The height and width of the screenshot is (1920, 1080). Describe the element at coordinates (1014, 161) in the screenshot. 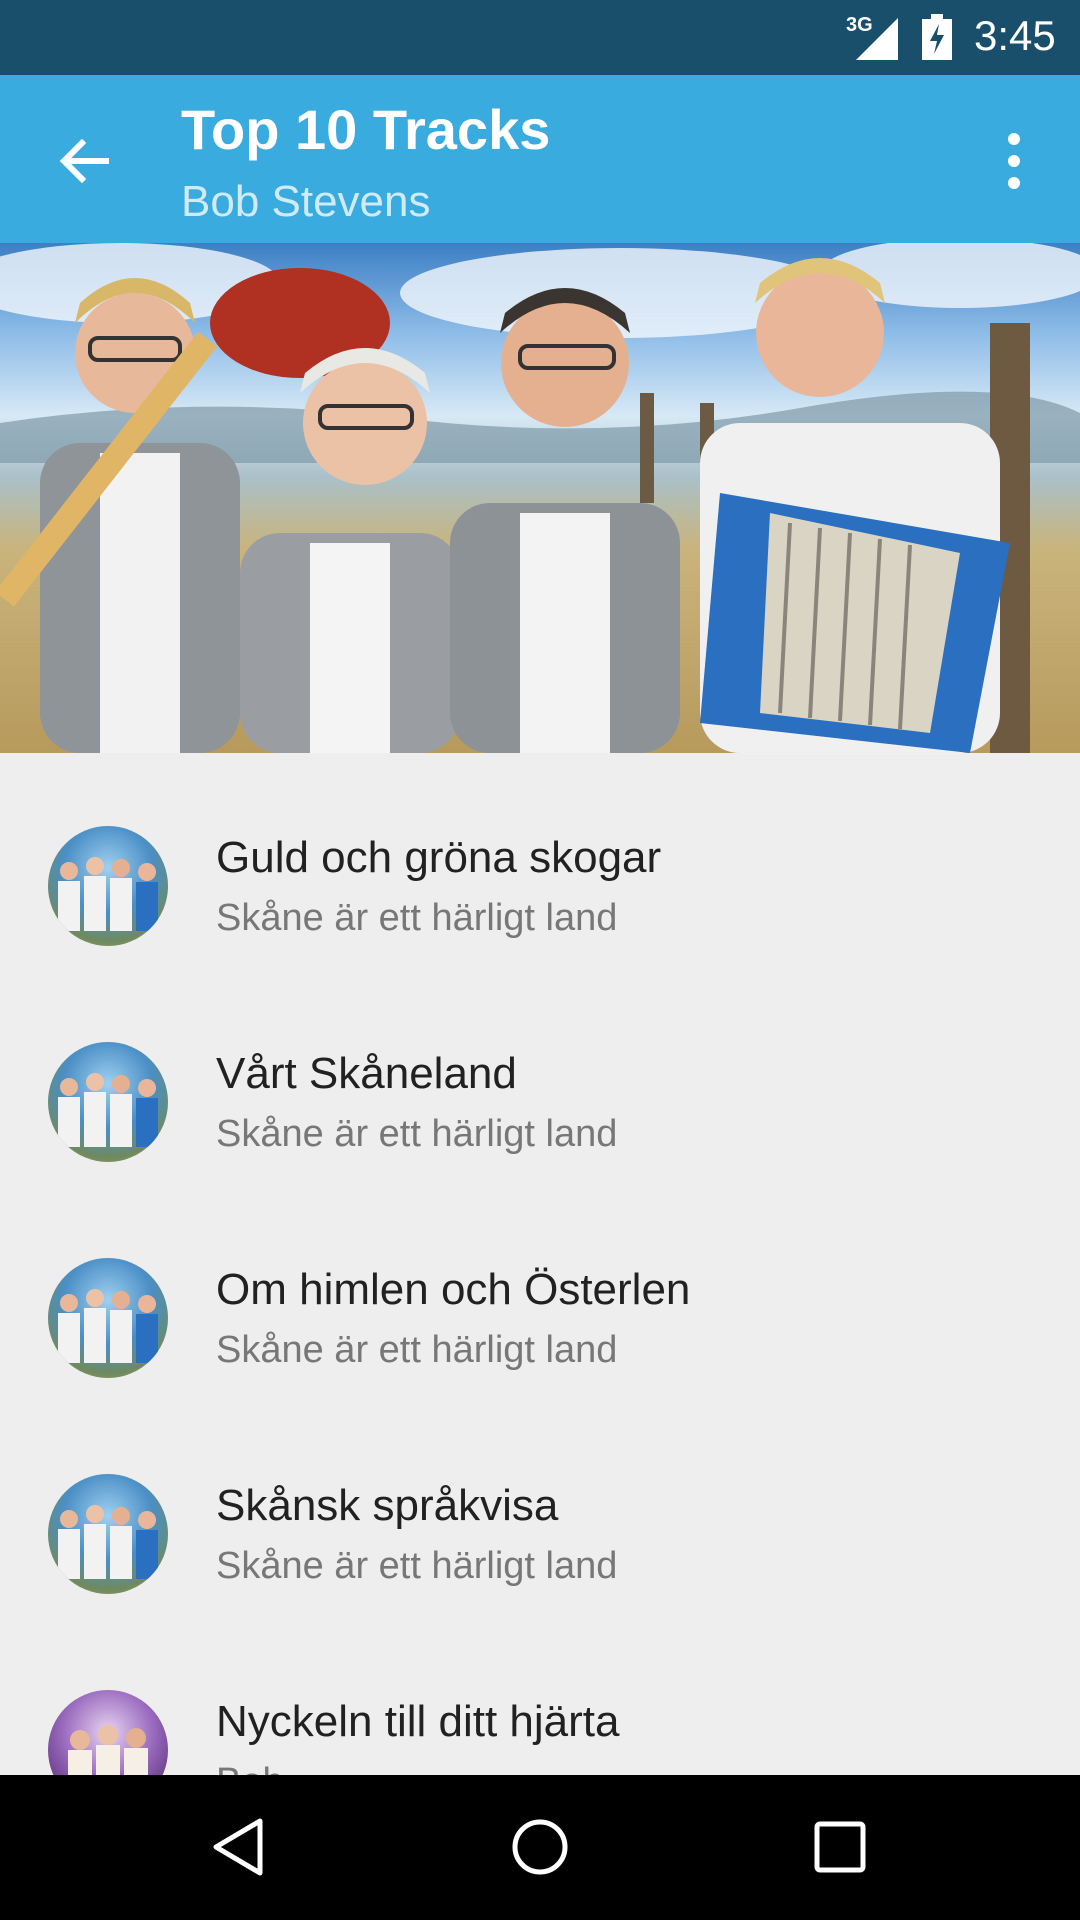

I see `more-vert-icon` at that location.